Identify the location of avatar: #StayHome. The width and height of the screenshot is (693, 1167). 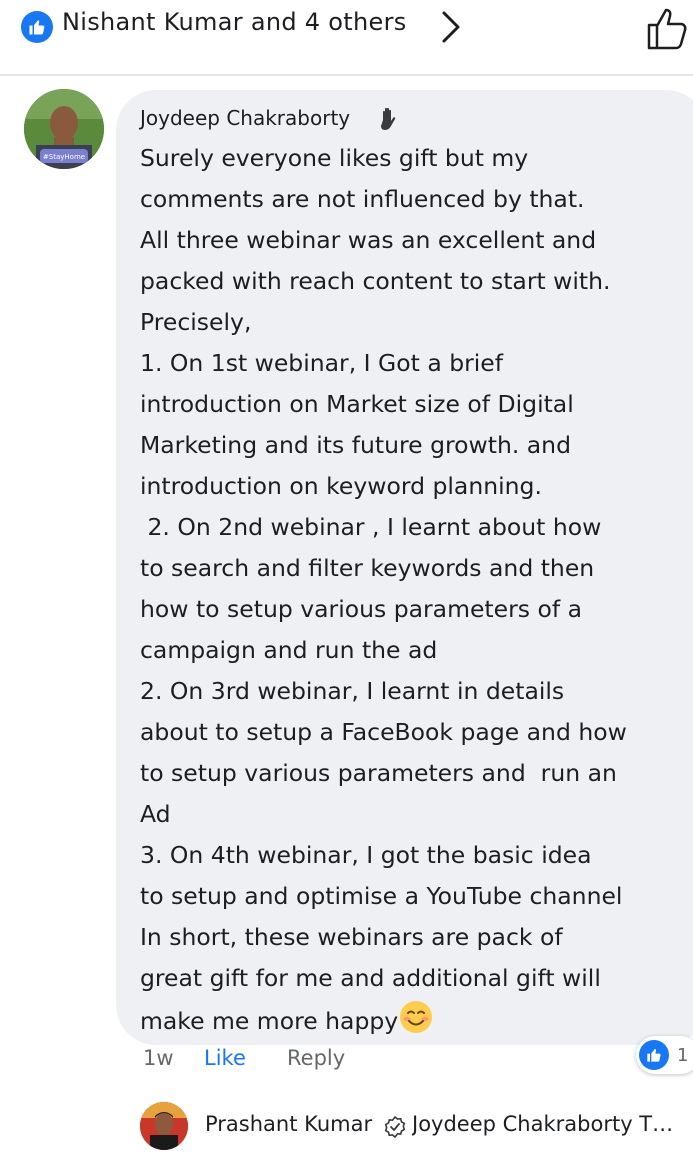
(64, 129).